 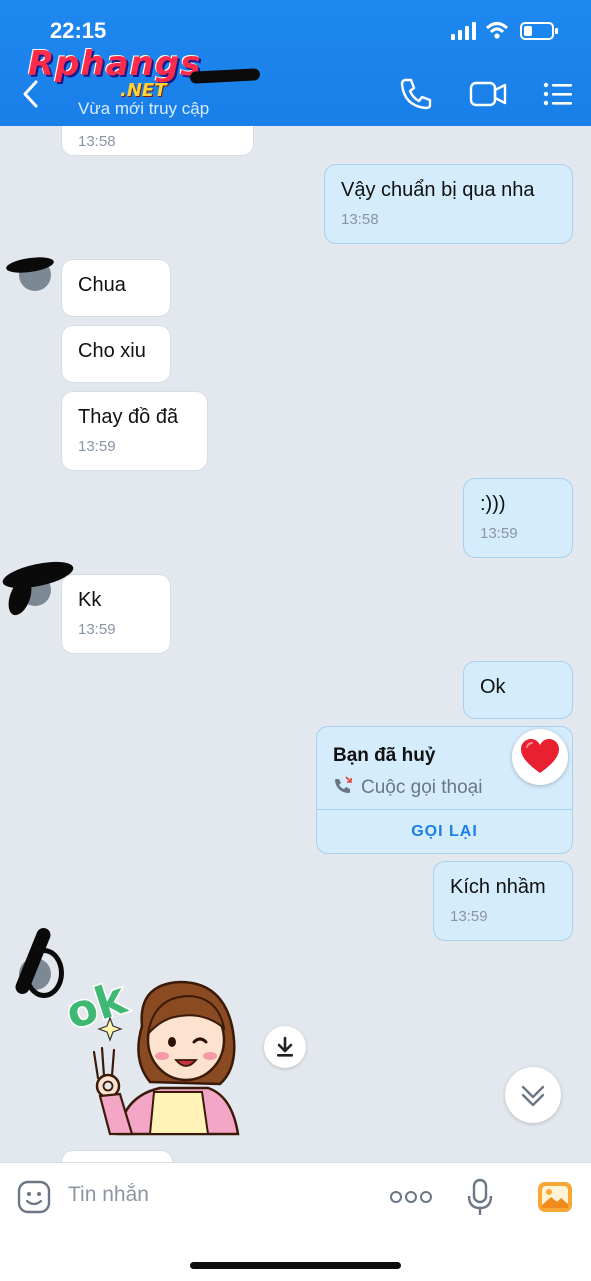 What do you see at coordinates (225, 76) in the screenshot?
I see `redacted-name-scribble` at bounding box center [225, 76].